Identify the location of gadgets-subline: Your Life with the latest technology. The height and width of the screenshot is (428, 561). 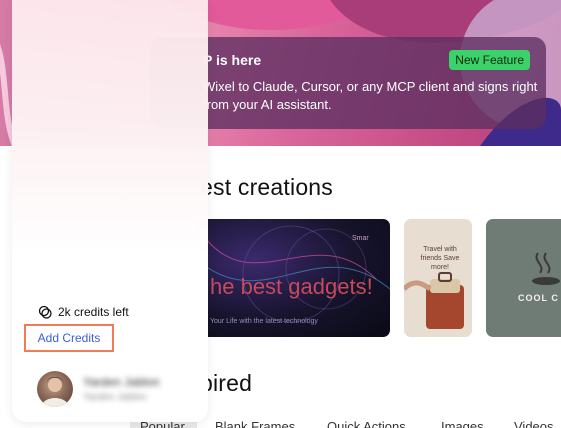
(264, 321).